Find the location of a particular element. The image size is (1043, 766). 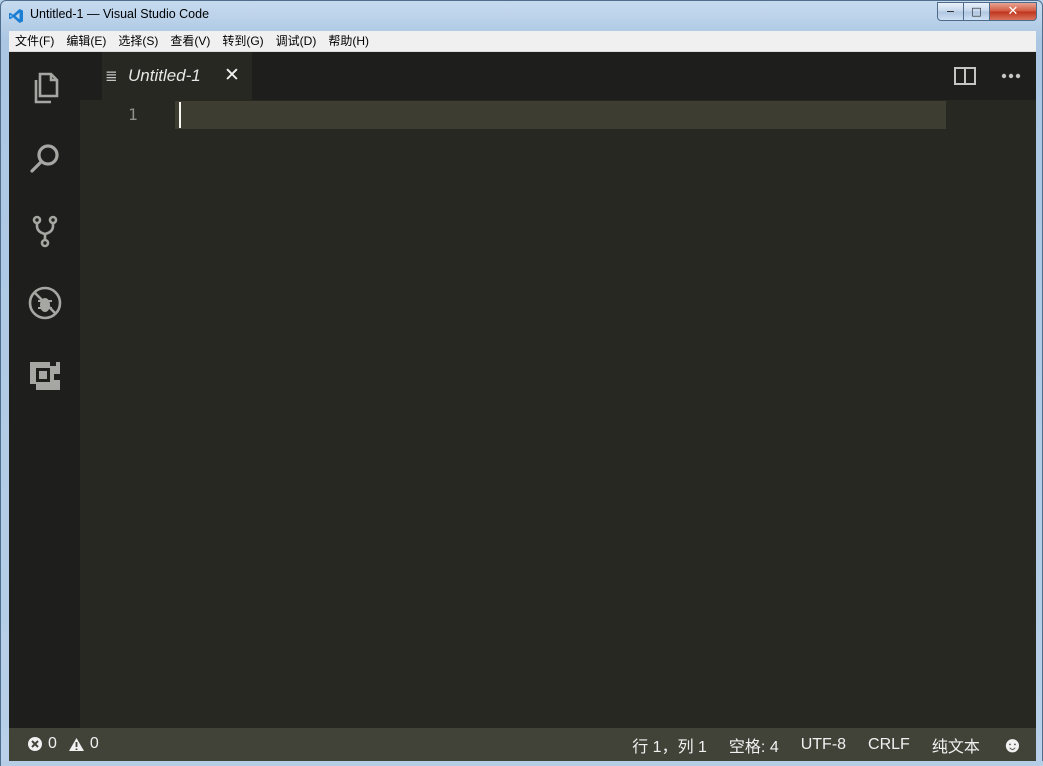

tab-label: Untitled-1 is located at coordinates (164, 75).